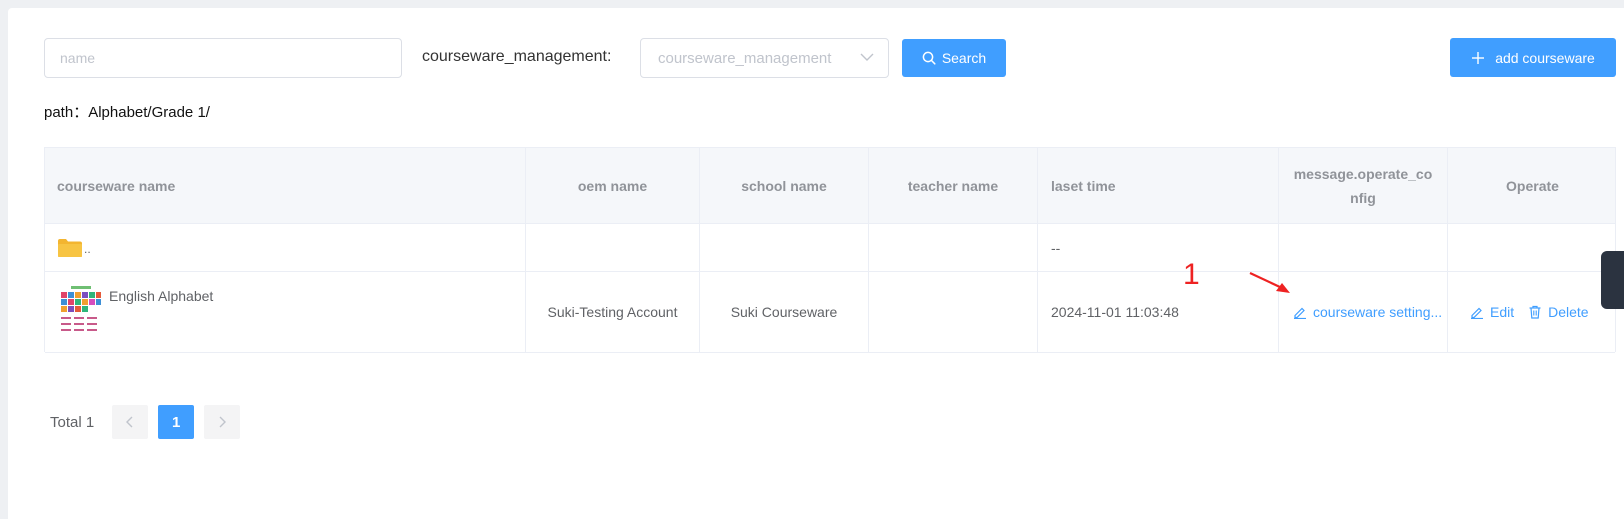  Describe the element at coordinates (1158, 312) in the screenshot. I see `last-time-cell: 2024-11-01 11:03:48` at that location.